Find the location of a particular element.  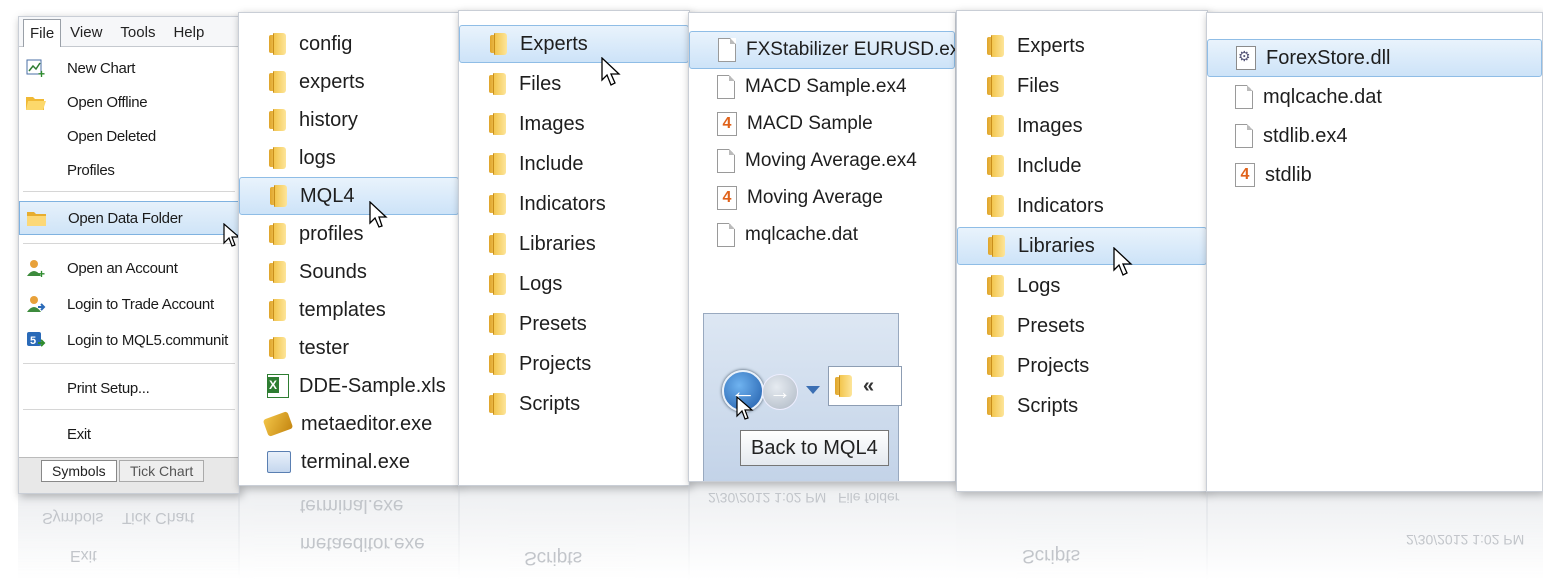

list-item: MQL4 is located at coordinates (349, 196).